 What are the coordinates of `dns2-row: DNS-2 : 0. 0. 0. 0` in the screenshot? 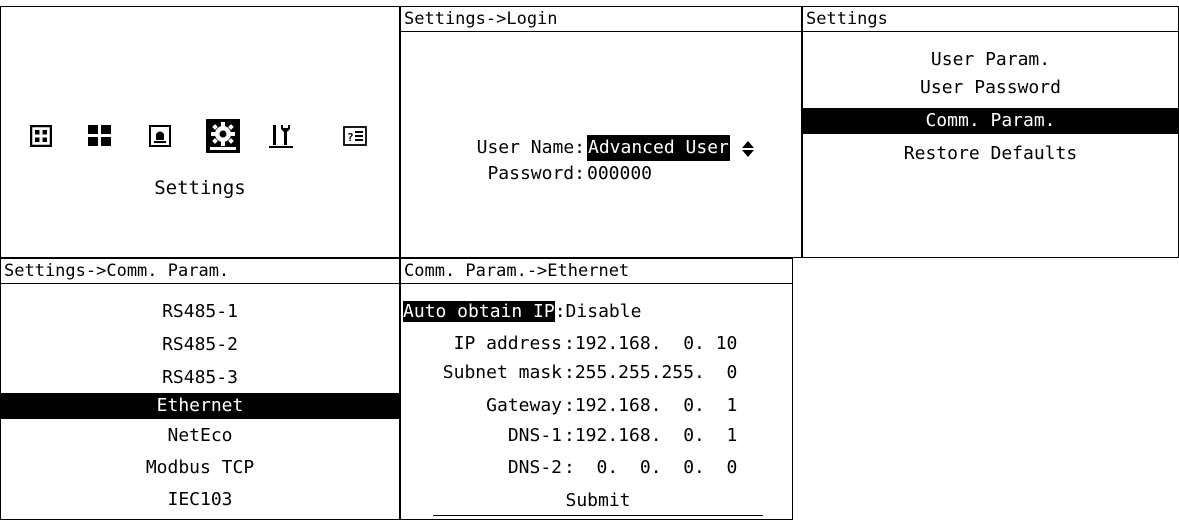 It's located at (596, 468).